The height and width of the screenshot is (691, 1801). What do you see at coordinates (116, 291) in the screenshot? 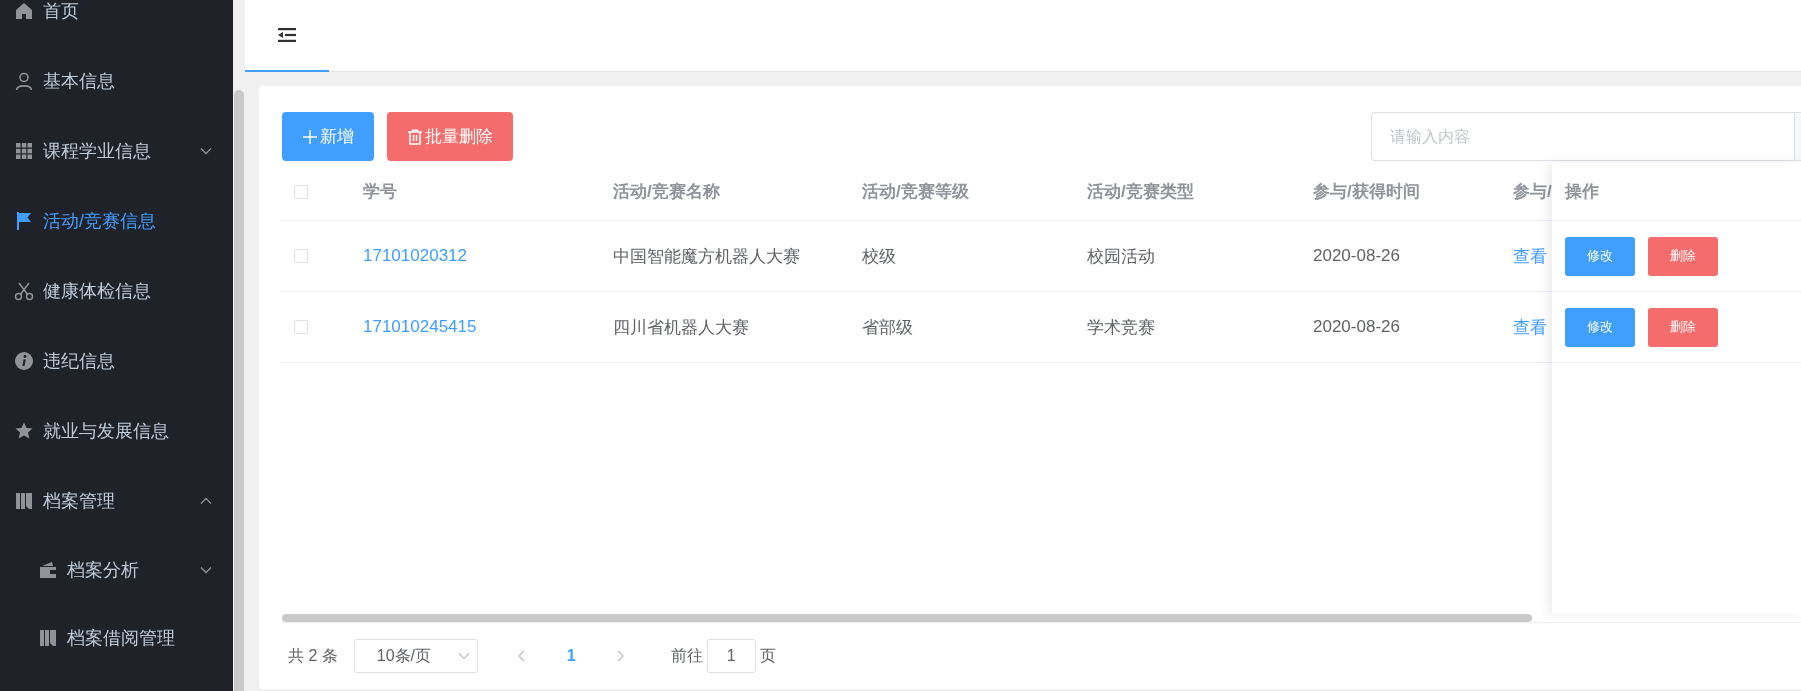
I see `sidebar-item: 健康体检信息` at bounding box center [116, 291].